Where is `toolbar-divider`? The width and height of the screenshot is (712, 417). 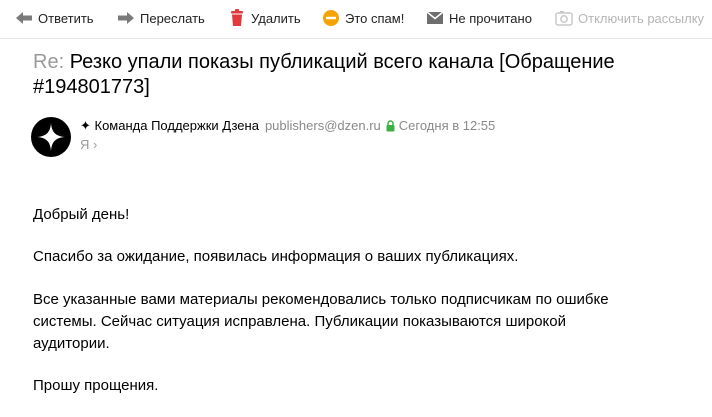 toolbar-divider is located at coordinates (356, 38).